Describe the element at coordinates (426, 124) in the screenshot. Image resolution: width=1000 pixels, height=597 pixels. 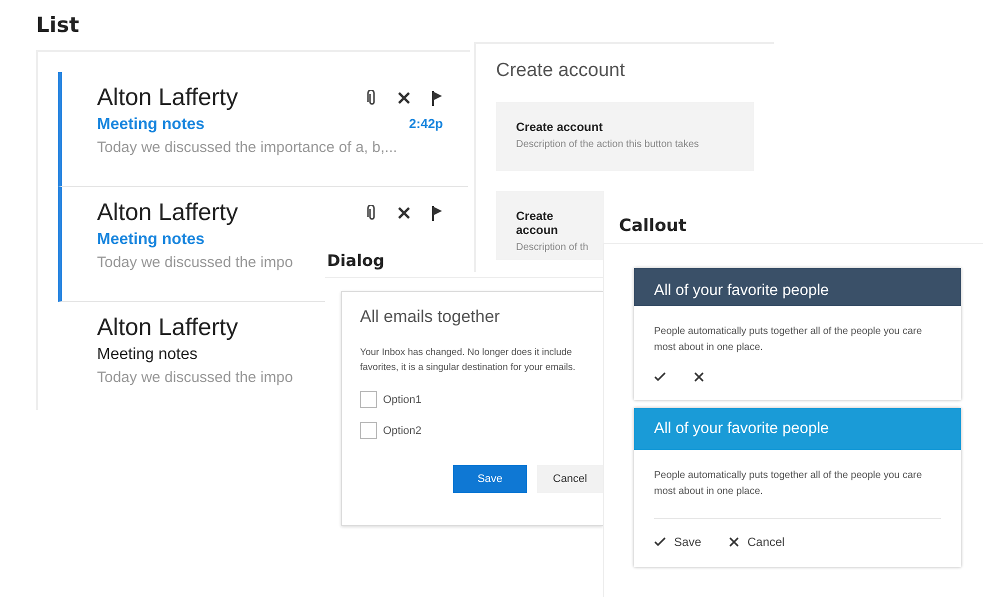
I see `mail-time: 2:42p` at that location.